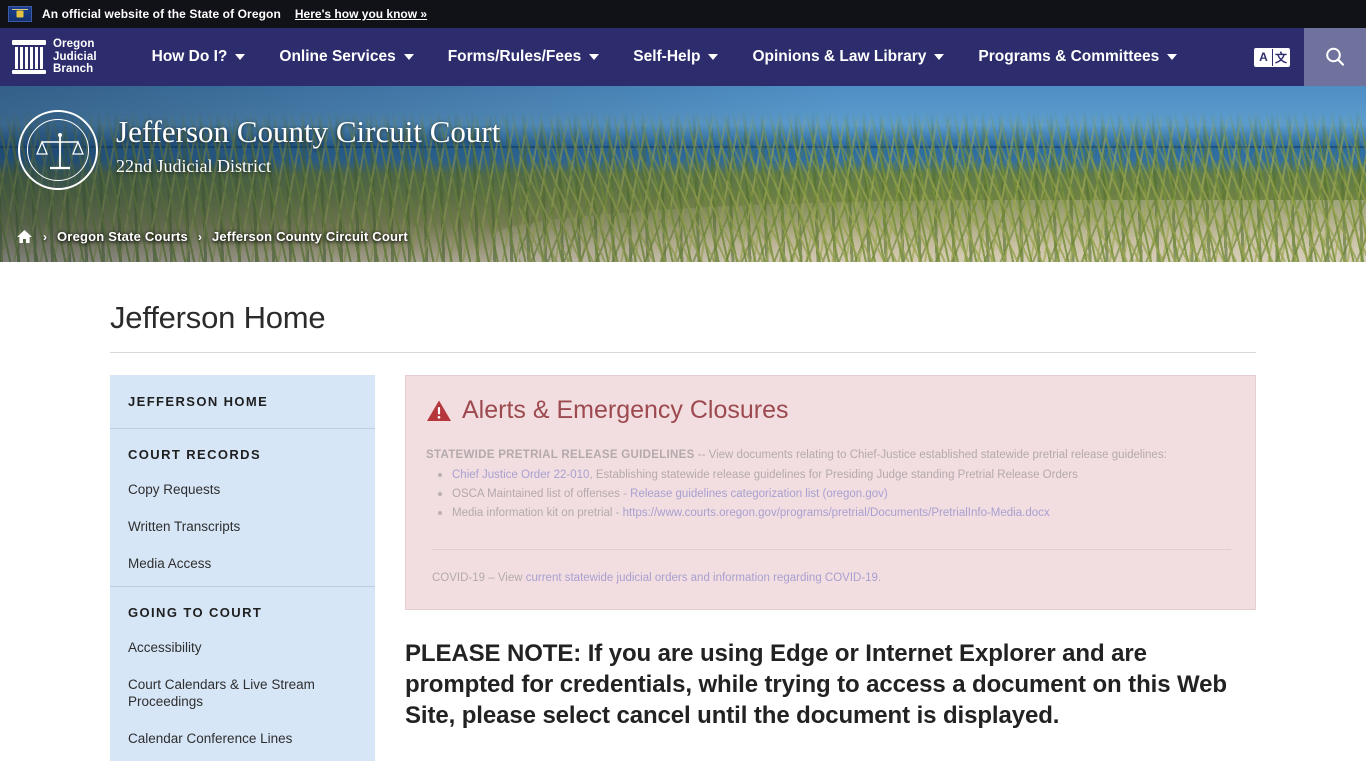 This screenshot has height=768, width=1366. Describe the element at coordinates (479, 578) in the screenshot. I see `covid-prefix-text: COVID-19 – View` at that location.